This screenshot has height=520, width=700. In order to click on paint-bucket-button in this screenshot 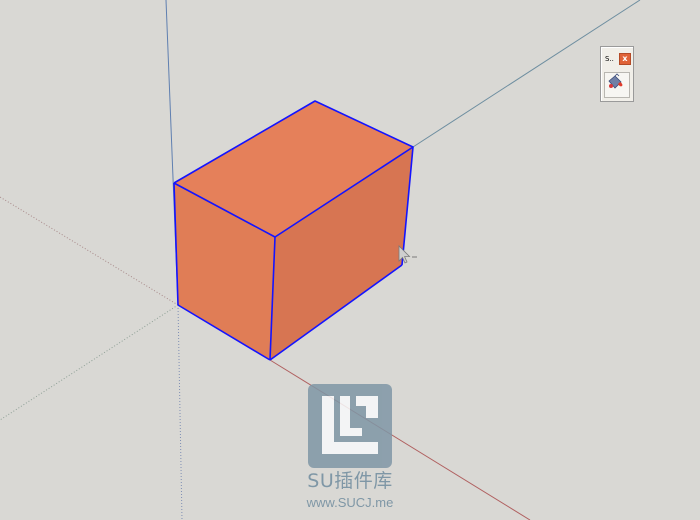, I will do `click(617, 85)`.